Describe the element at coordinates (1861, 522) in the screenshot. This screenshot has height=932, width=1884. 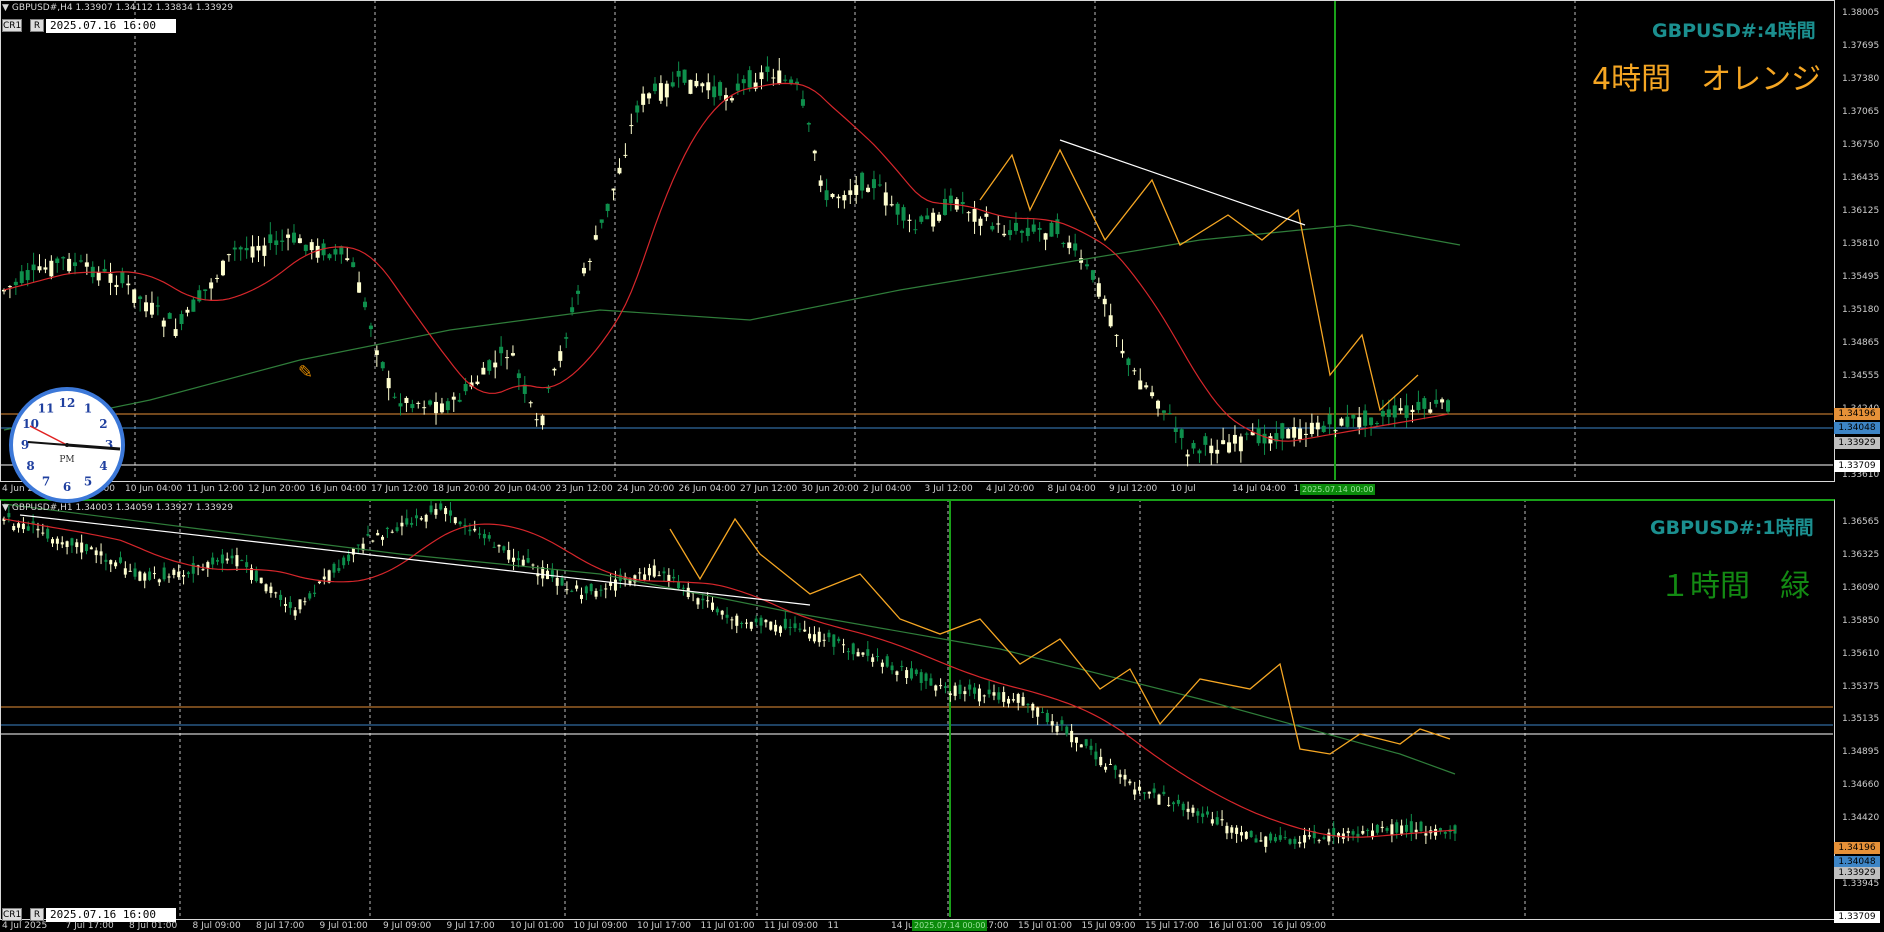
I see `price-axis-label: 1.36565` at that location.